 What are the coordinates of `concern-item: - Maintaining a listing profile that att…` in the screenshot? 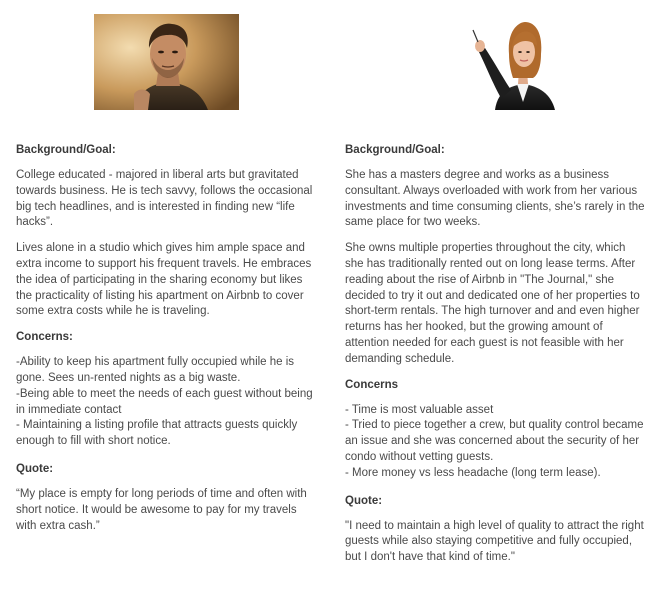 It's located at (157, 433).